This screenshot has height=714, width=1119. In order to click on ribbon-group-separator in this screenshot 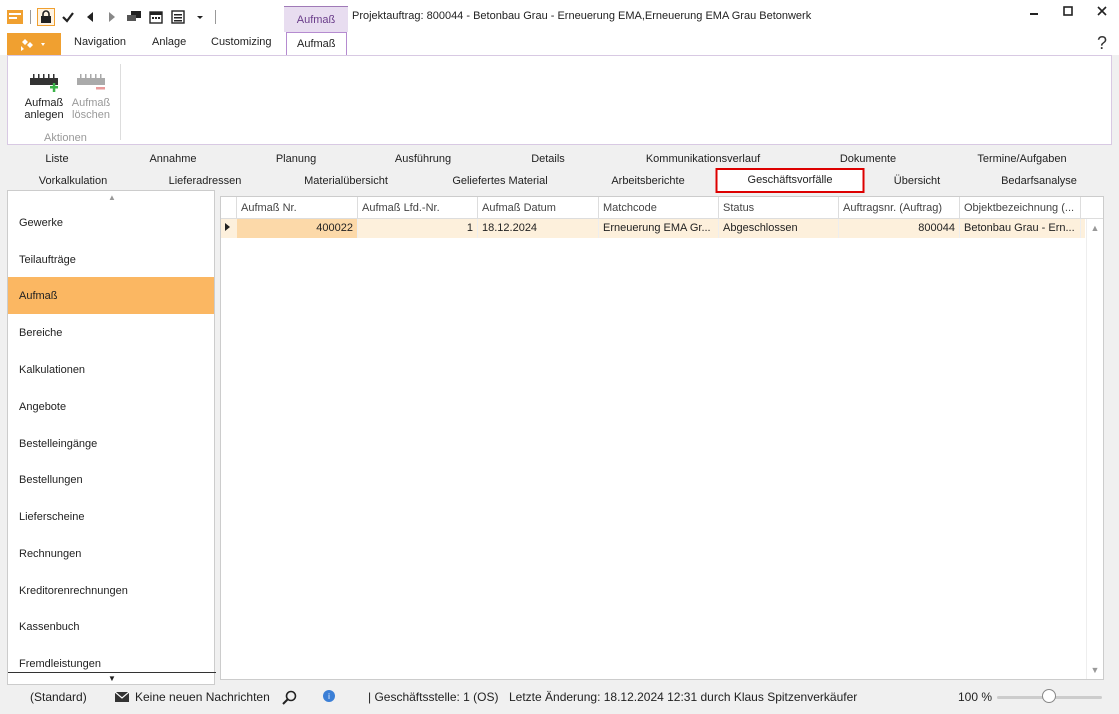, I will do `click(120, 102)`.